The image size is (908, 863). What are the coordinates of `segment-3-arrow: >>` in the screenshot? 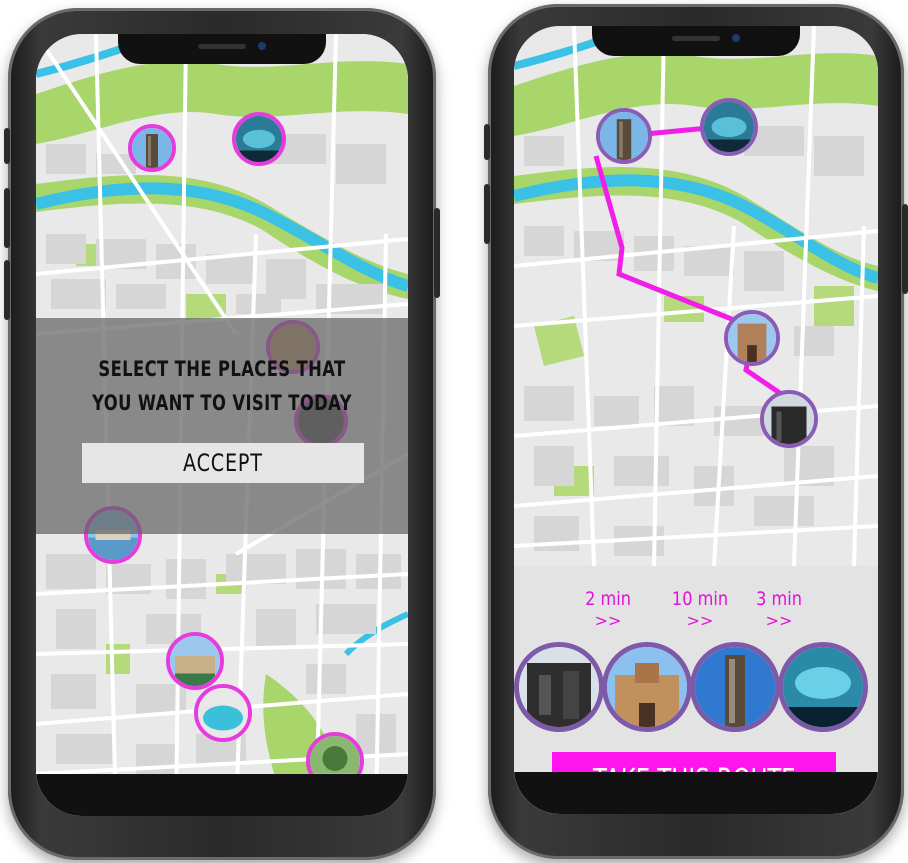 It's located at (779, 620).